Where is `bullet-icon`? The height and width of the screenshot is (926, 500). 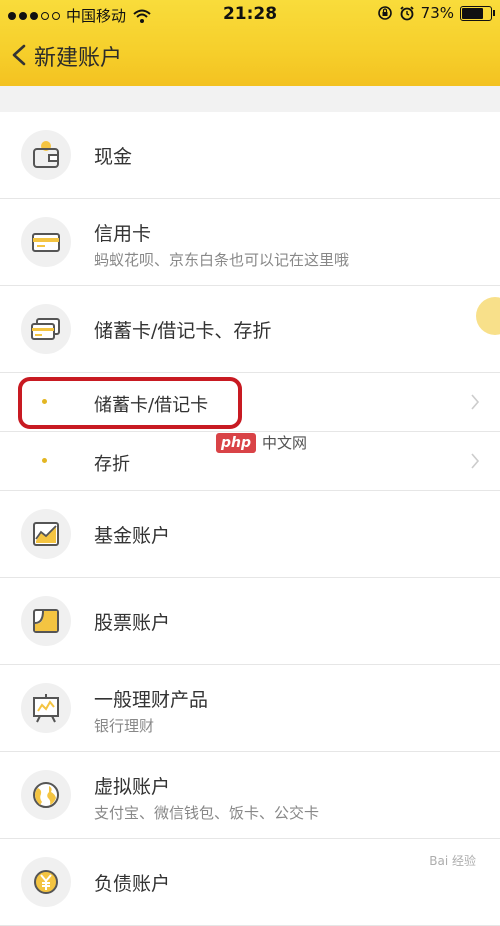 bullet-icon is located at coordinates (44, 460).